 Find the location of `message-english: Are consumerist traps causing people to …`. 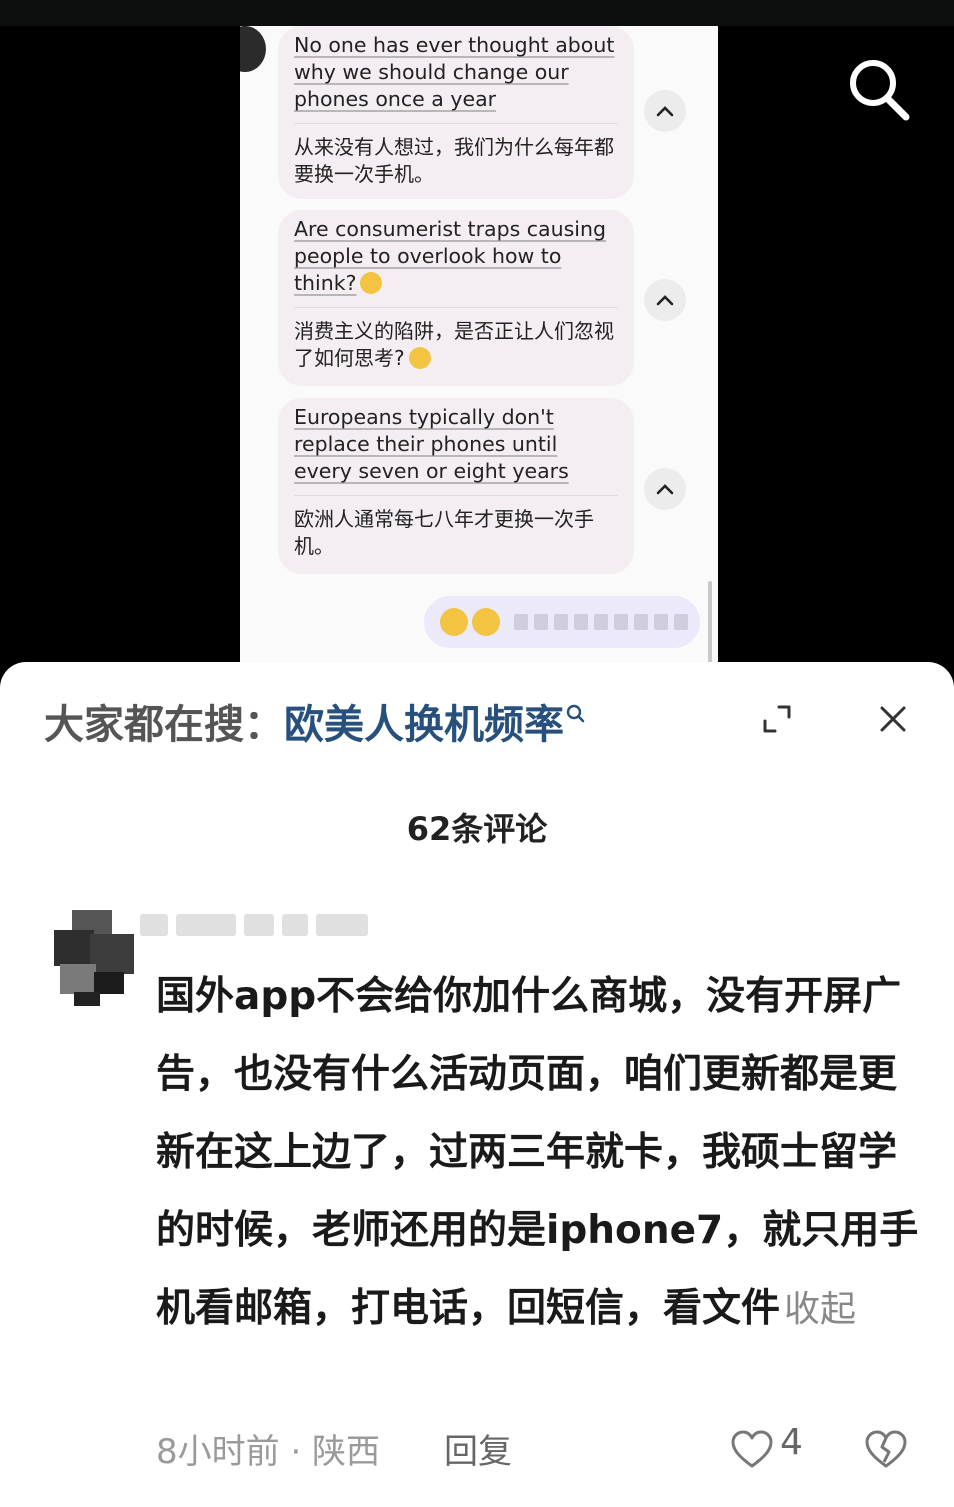

message-english: Are consumerist traps causing people to … is located at coordinates (450, 256).